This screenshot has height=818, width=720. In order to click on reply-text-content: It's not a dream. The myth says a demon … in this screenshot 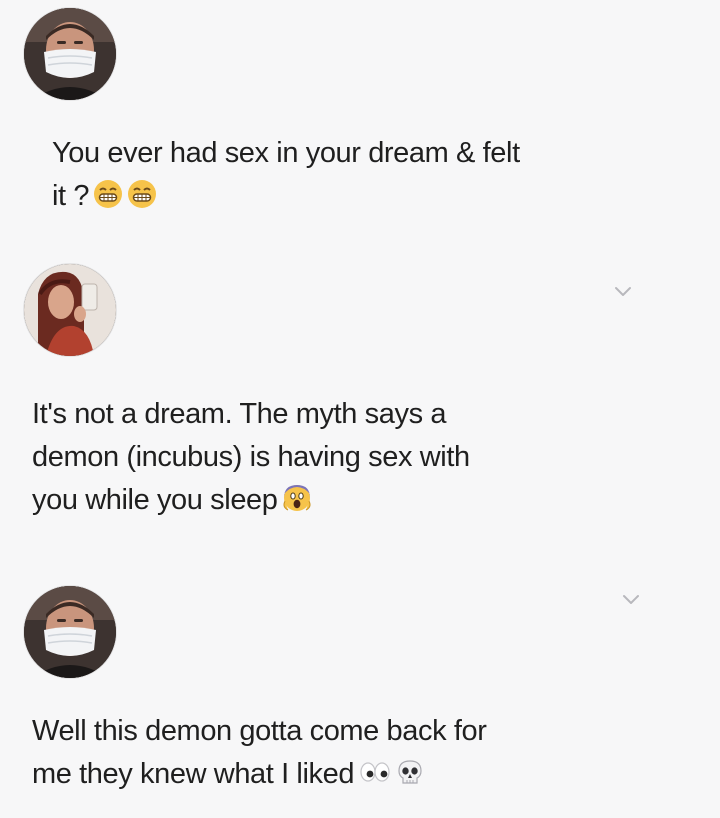, I will do `click(251, 457)`.